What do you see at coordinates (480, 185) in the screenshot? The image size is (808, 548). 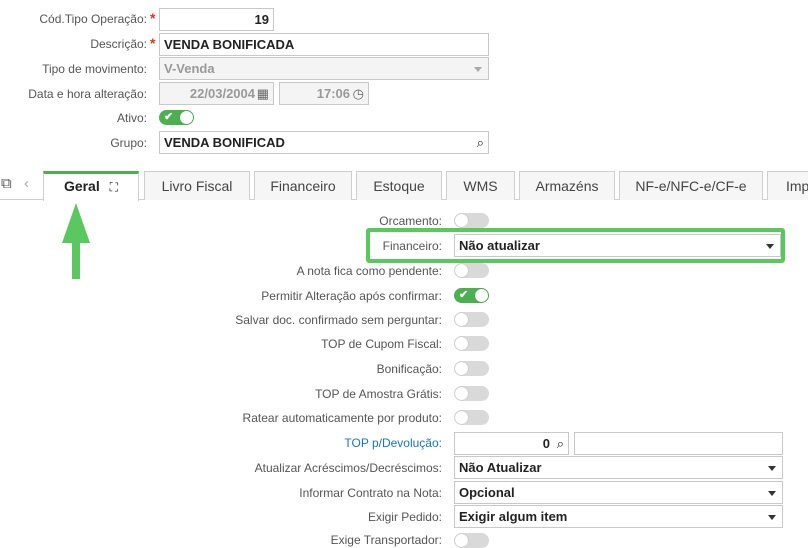 I see `tab-wms: WMS` at bounding box center [480, 185].